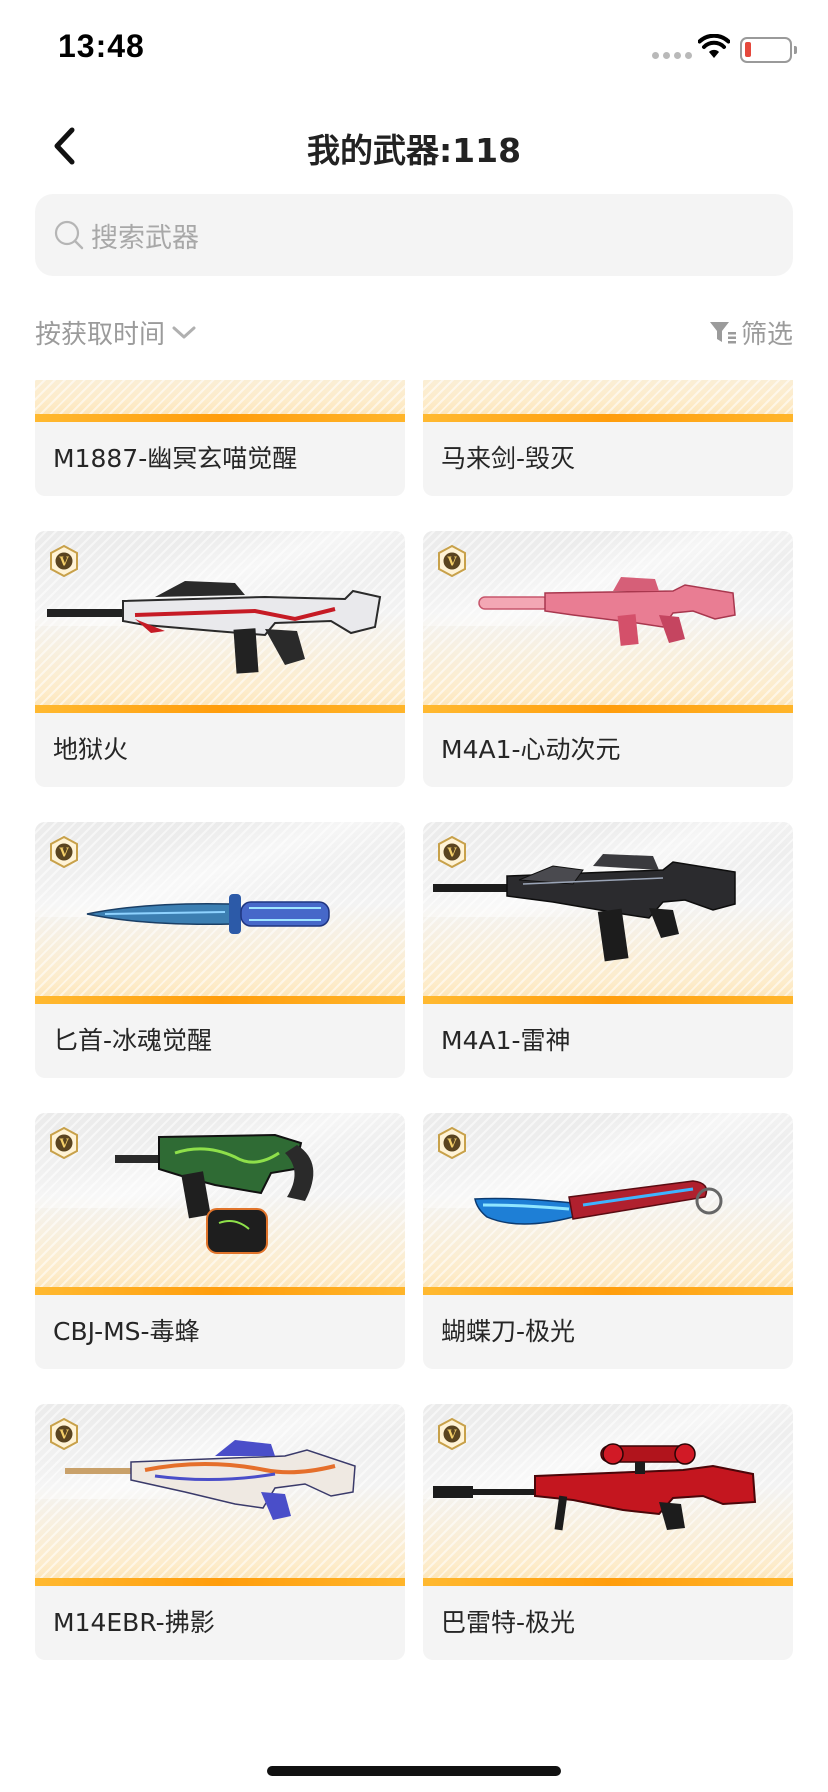 This screenshot has height=1792, width=828. I want to click on weapon-card: M1887-幽冥玄喵觉醒, so click(220, 438).